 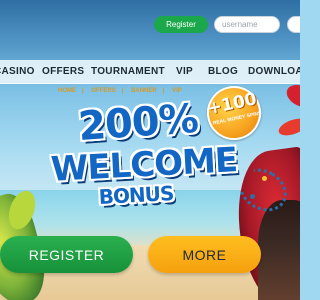 What do you see at coordinates (66, 254) in the screenshot?
I see `register-cta-button: REGISTER` at bounding box center [66, 254].